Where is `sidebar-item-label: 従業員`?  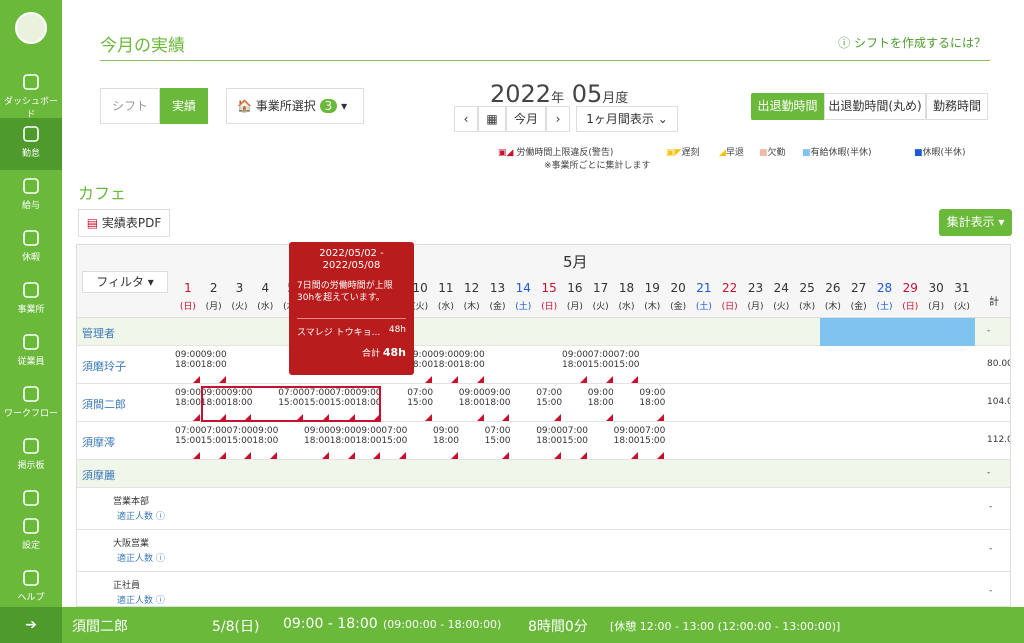 sidebar-item-label: 従業員 is located at coordinates (31, 362).